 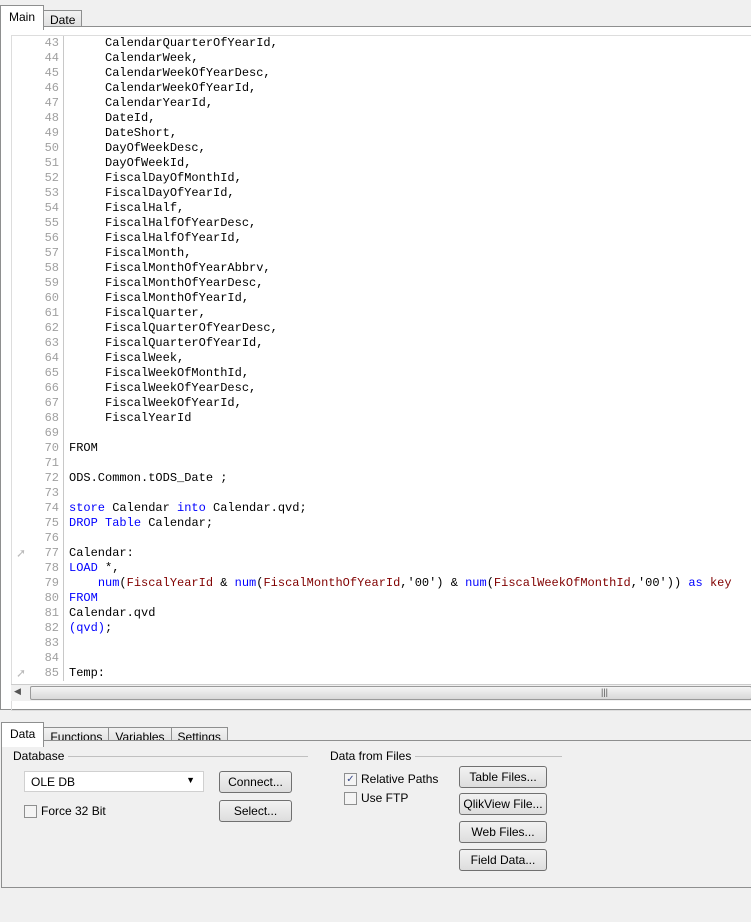 I want to click on code-line: 47 CalendarYearId,, so click(x=381, y=103).